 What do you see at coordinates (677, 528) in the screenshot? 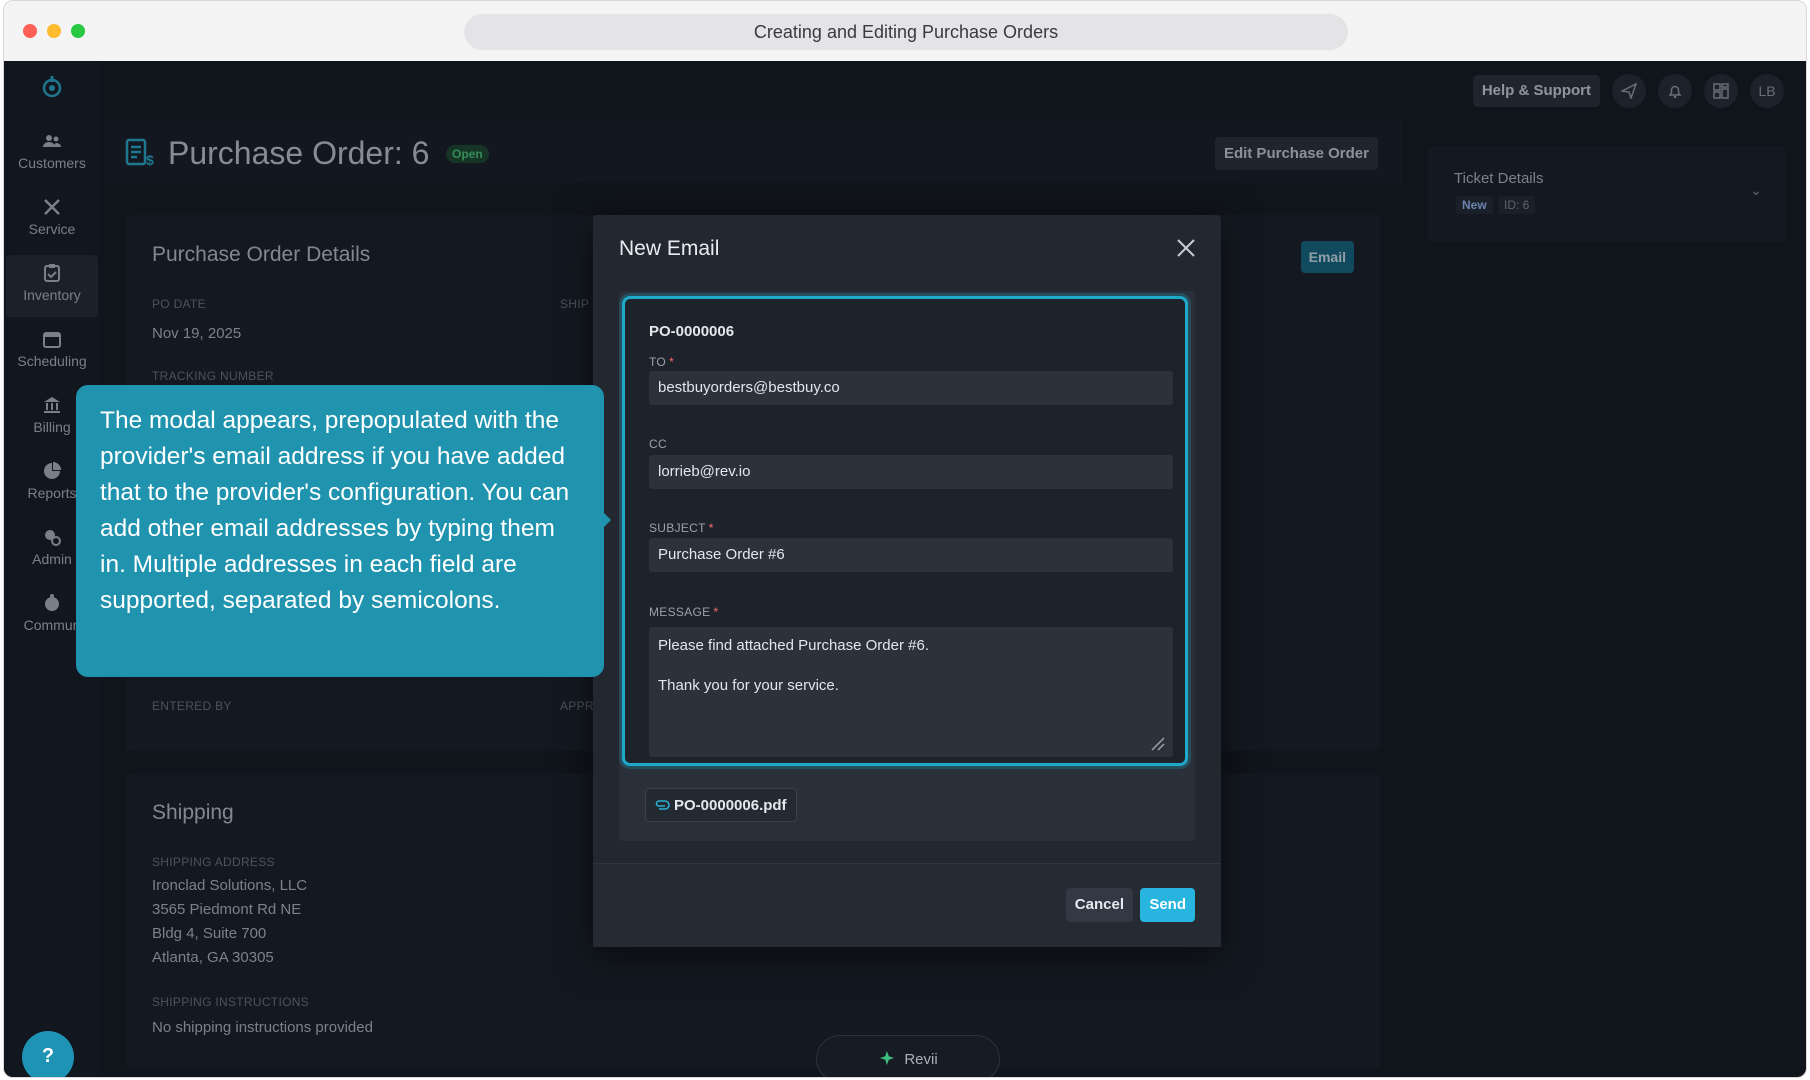
I see `subject-label-text: SUBJECT` at bounding box center [677, 528].